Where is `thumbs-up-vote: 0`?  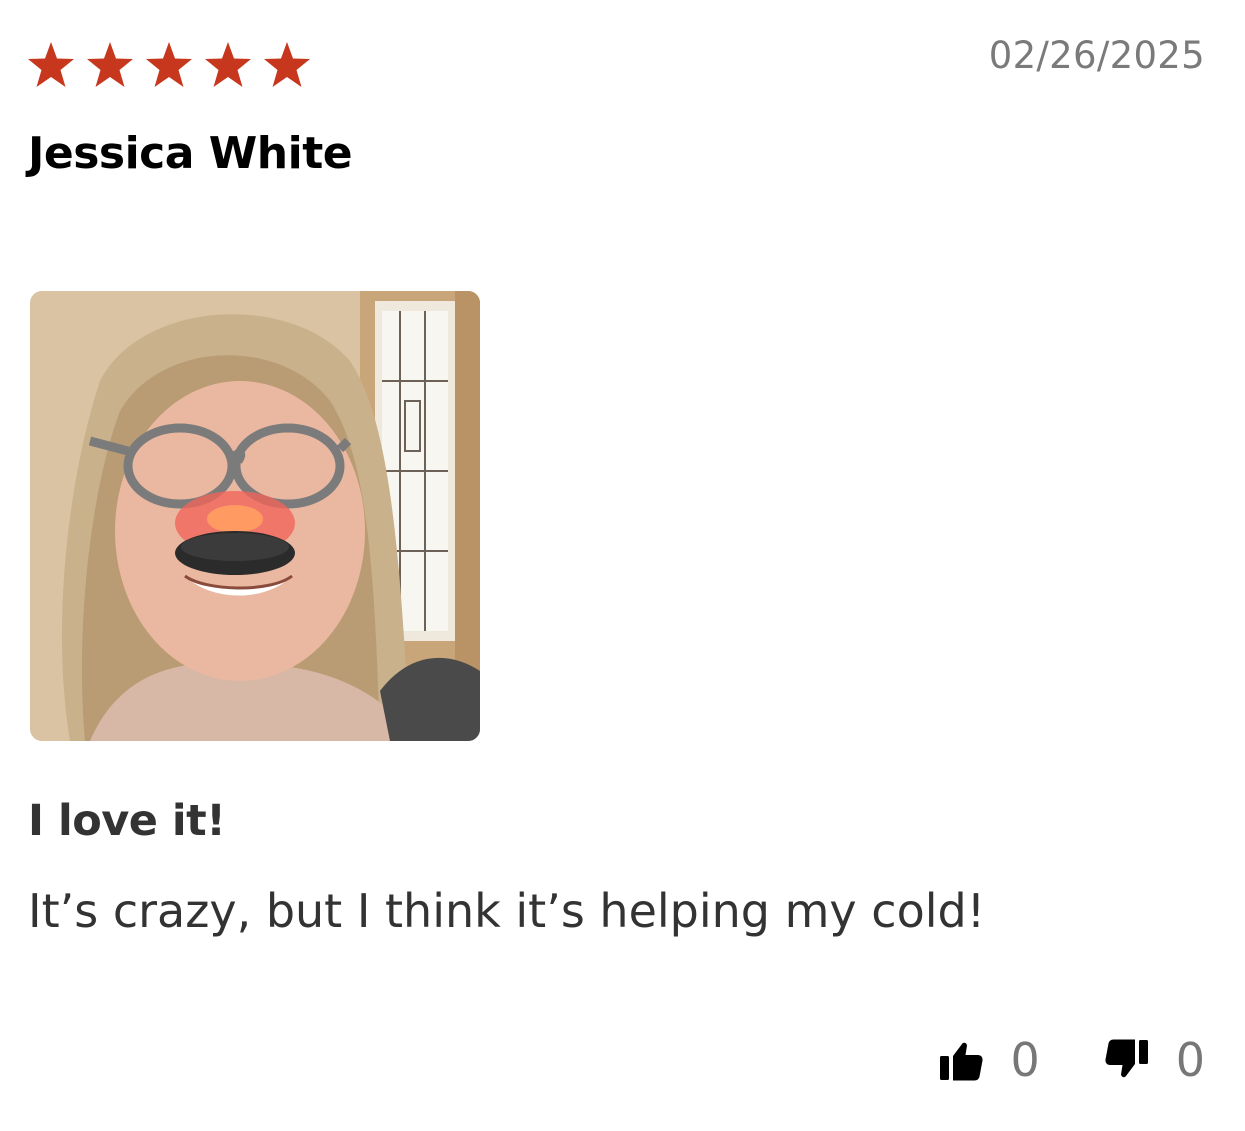 thumbs-up-vote: 0 is located at coordinates (989, 1060).